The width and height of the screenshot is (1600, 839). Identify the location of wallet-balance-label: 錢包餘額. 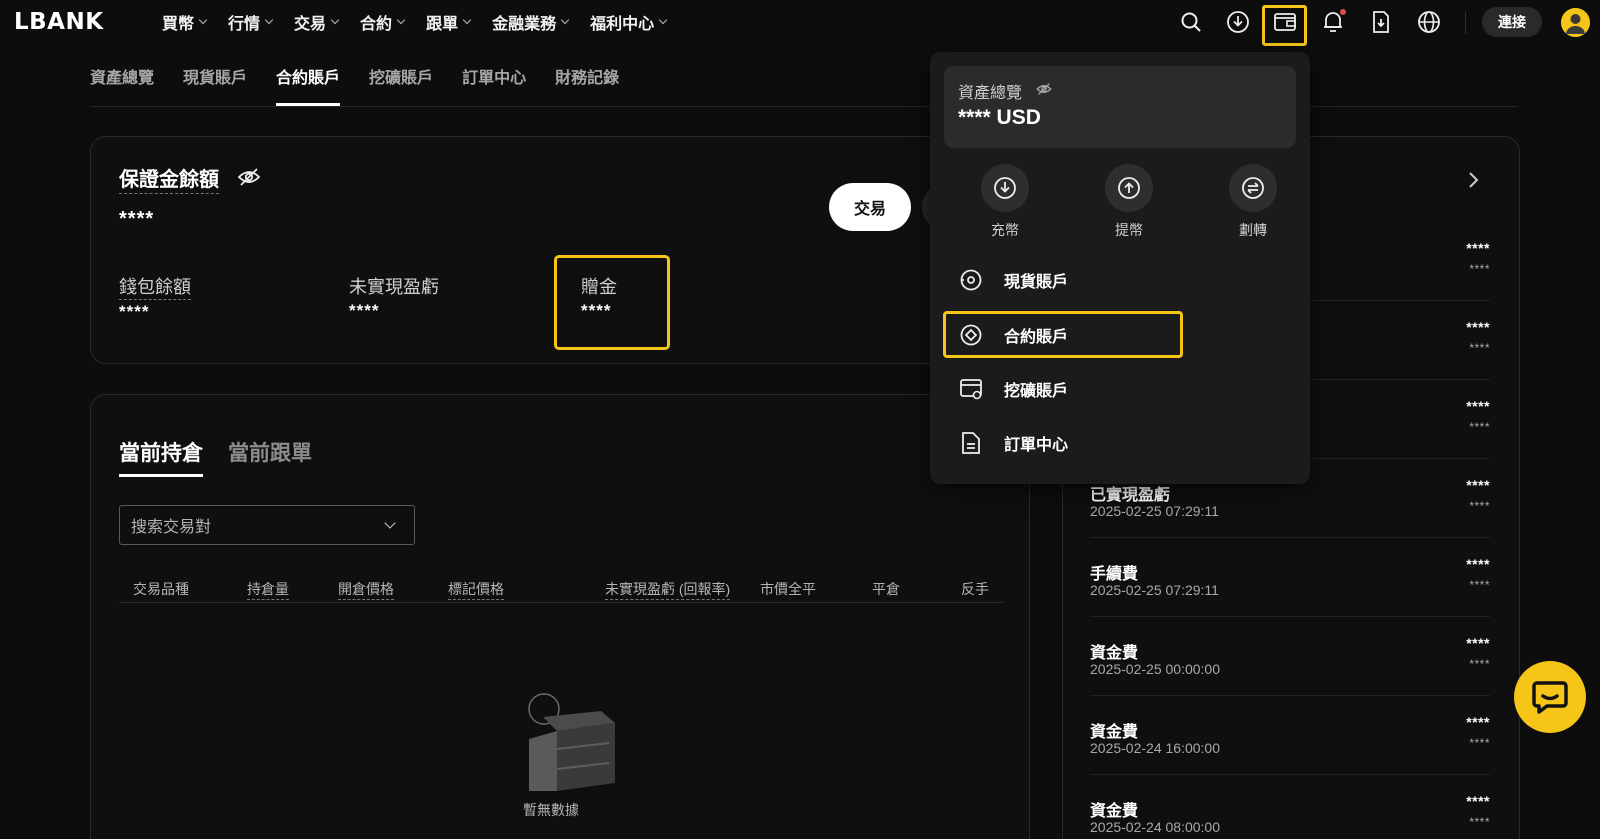
(155, 286).